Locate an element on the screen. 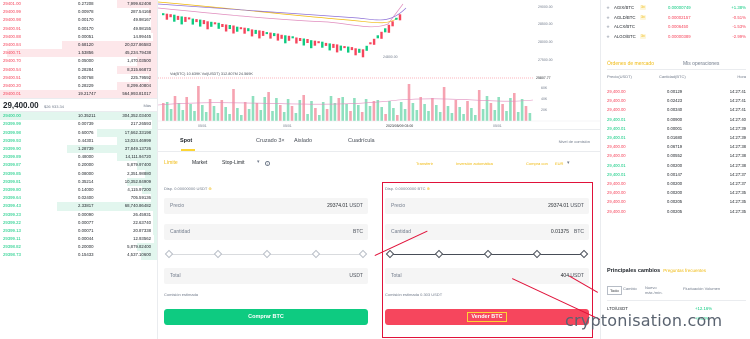 The width and height of the screenshot is (750, 339). buy-price-field: Precio 29374.01 USDT is located at coordinates (266, 206).